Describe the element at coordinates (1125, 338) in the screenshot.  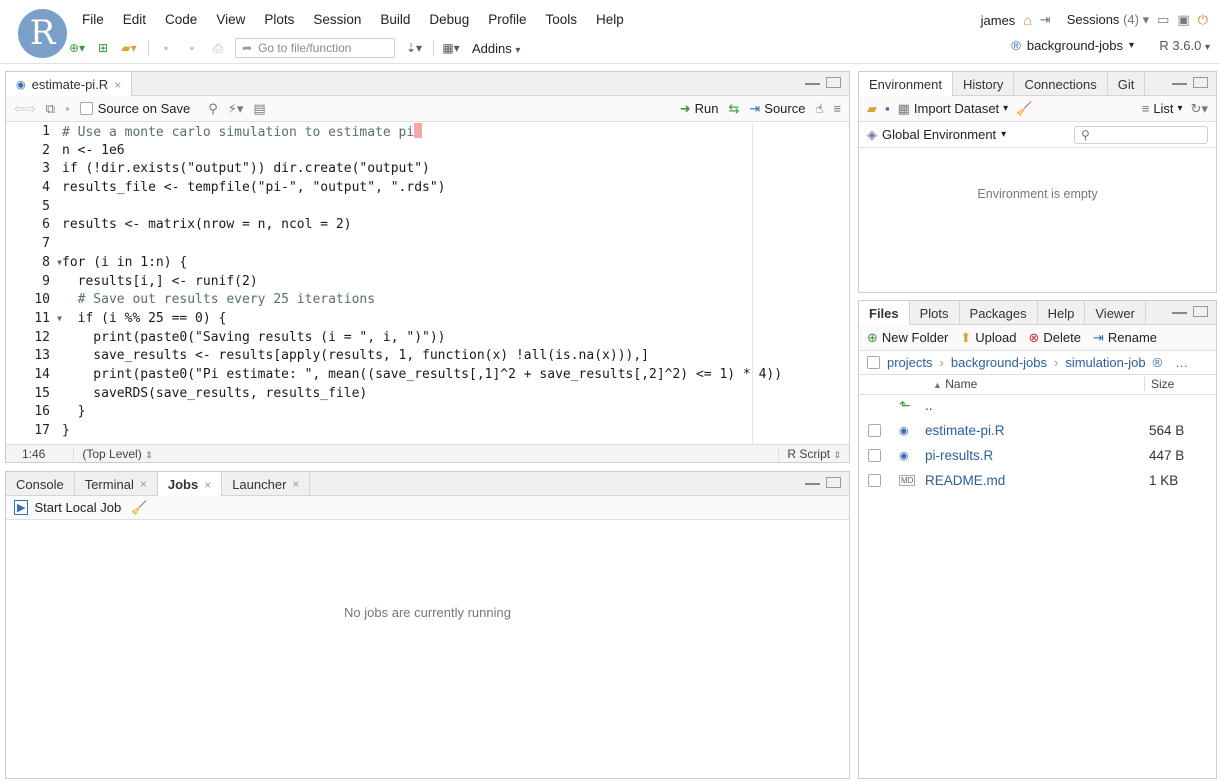
I see `rename-button: ⇥ Rename` at that location.